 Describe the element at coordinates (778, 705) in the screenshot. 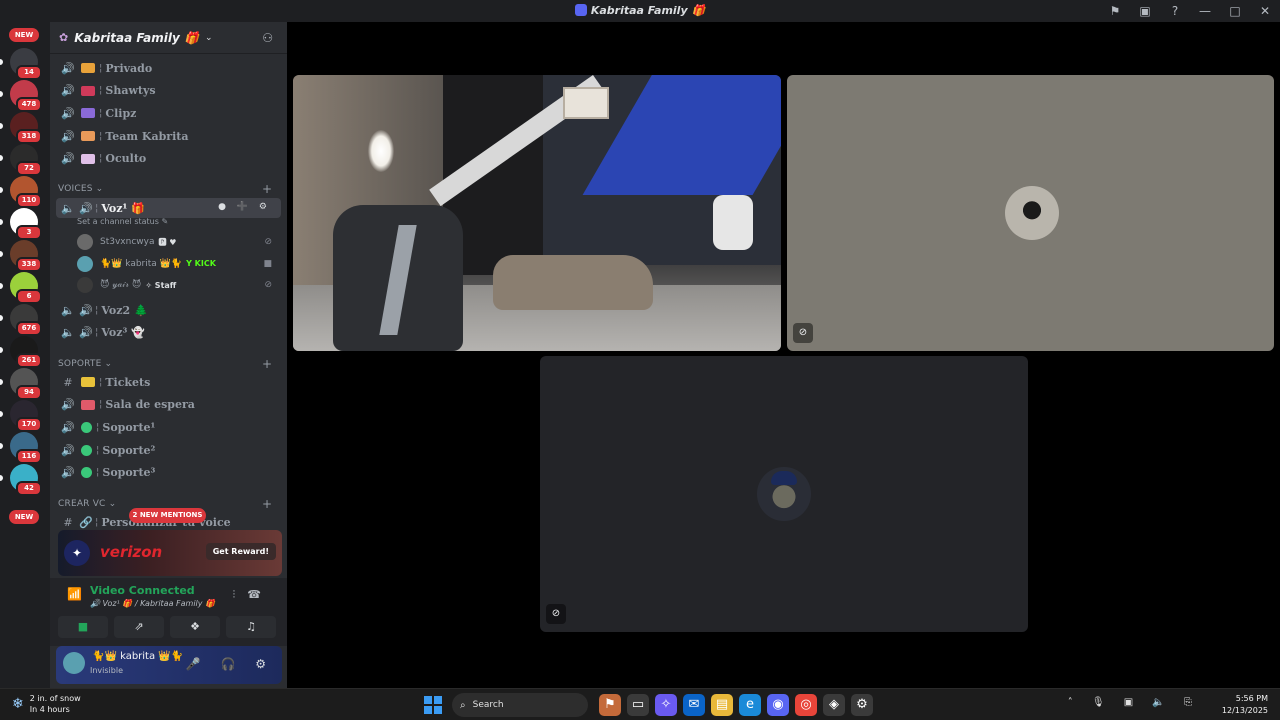

I see `discord-icon: ◉` at that location.